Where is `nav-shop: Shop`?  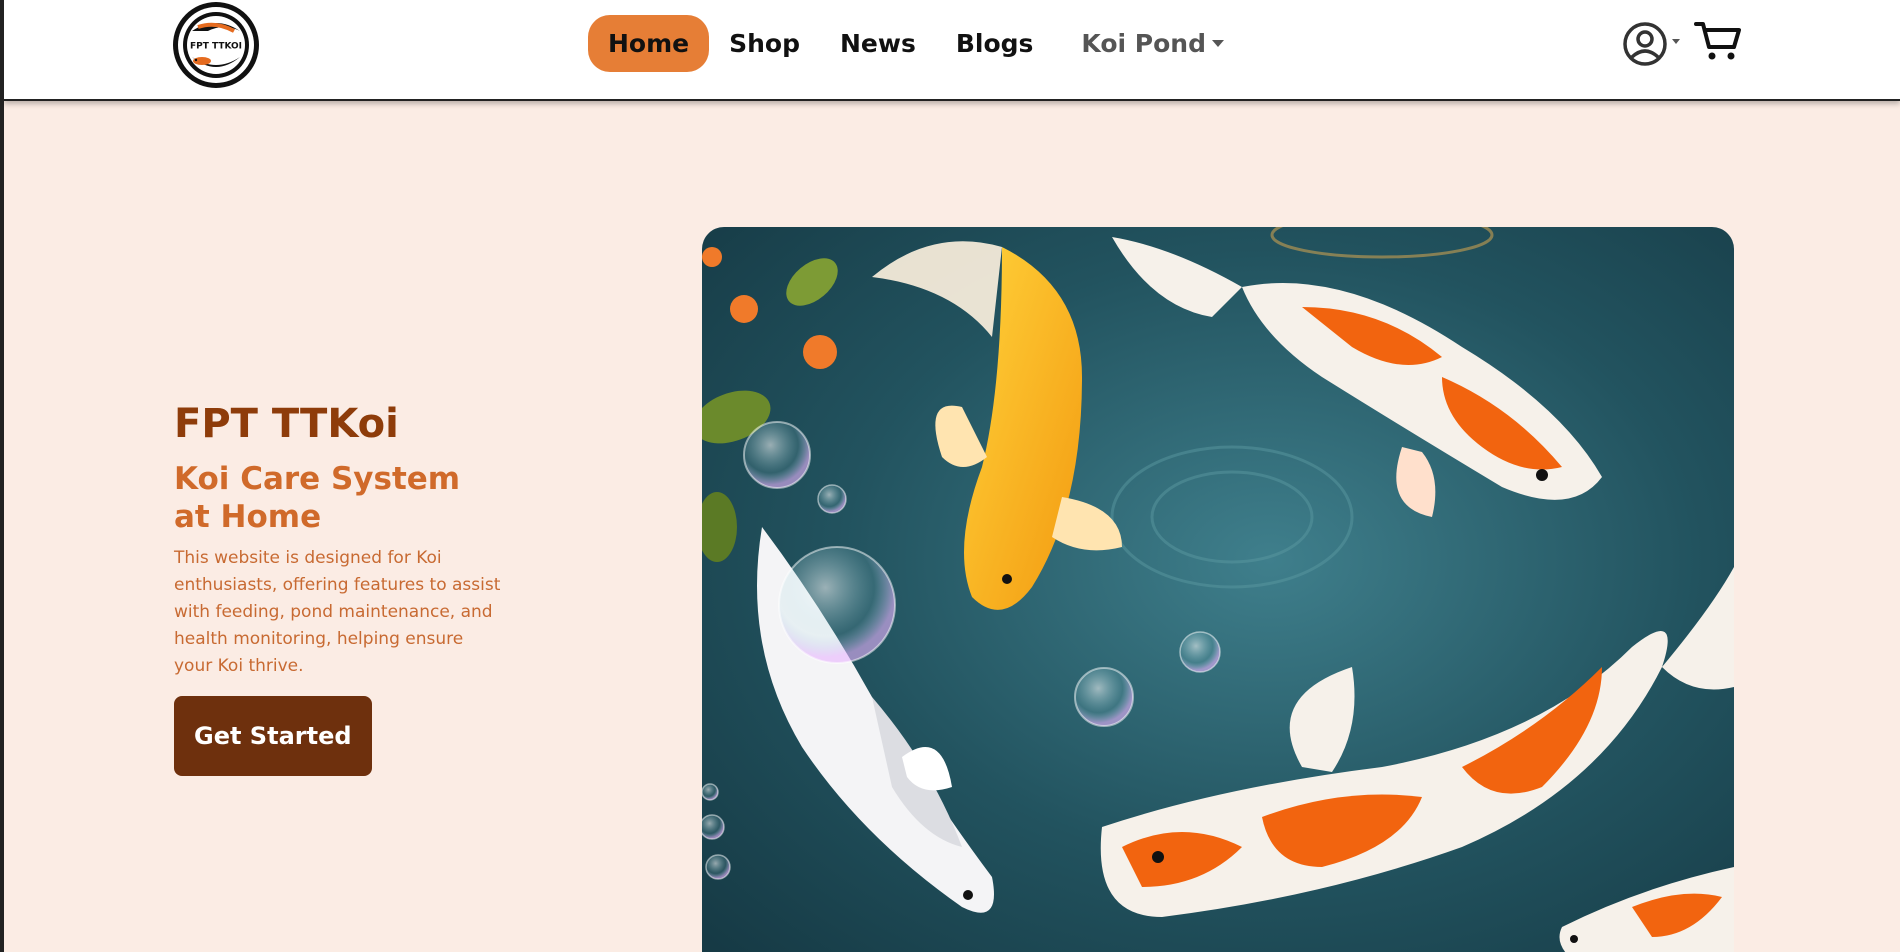 nav-shop: Shop is located at coordinates (764, 43).